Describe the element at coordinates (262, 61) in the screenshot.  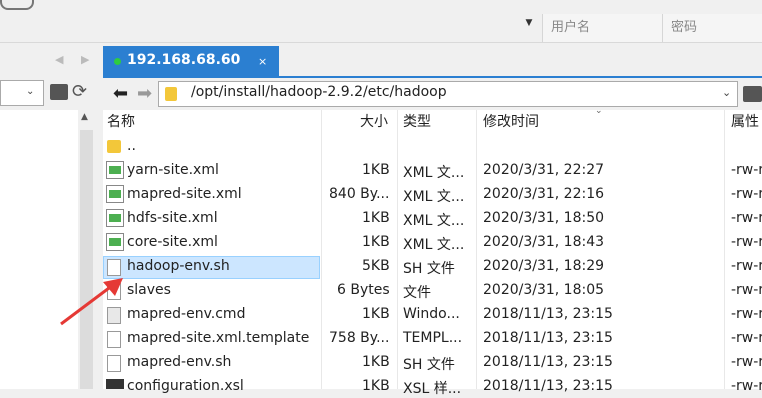
I see `close-icon: ×` at that location.